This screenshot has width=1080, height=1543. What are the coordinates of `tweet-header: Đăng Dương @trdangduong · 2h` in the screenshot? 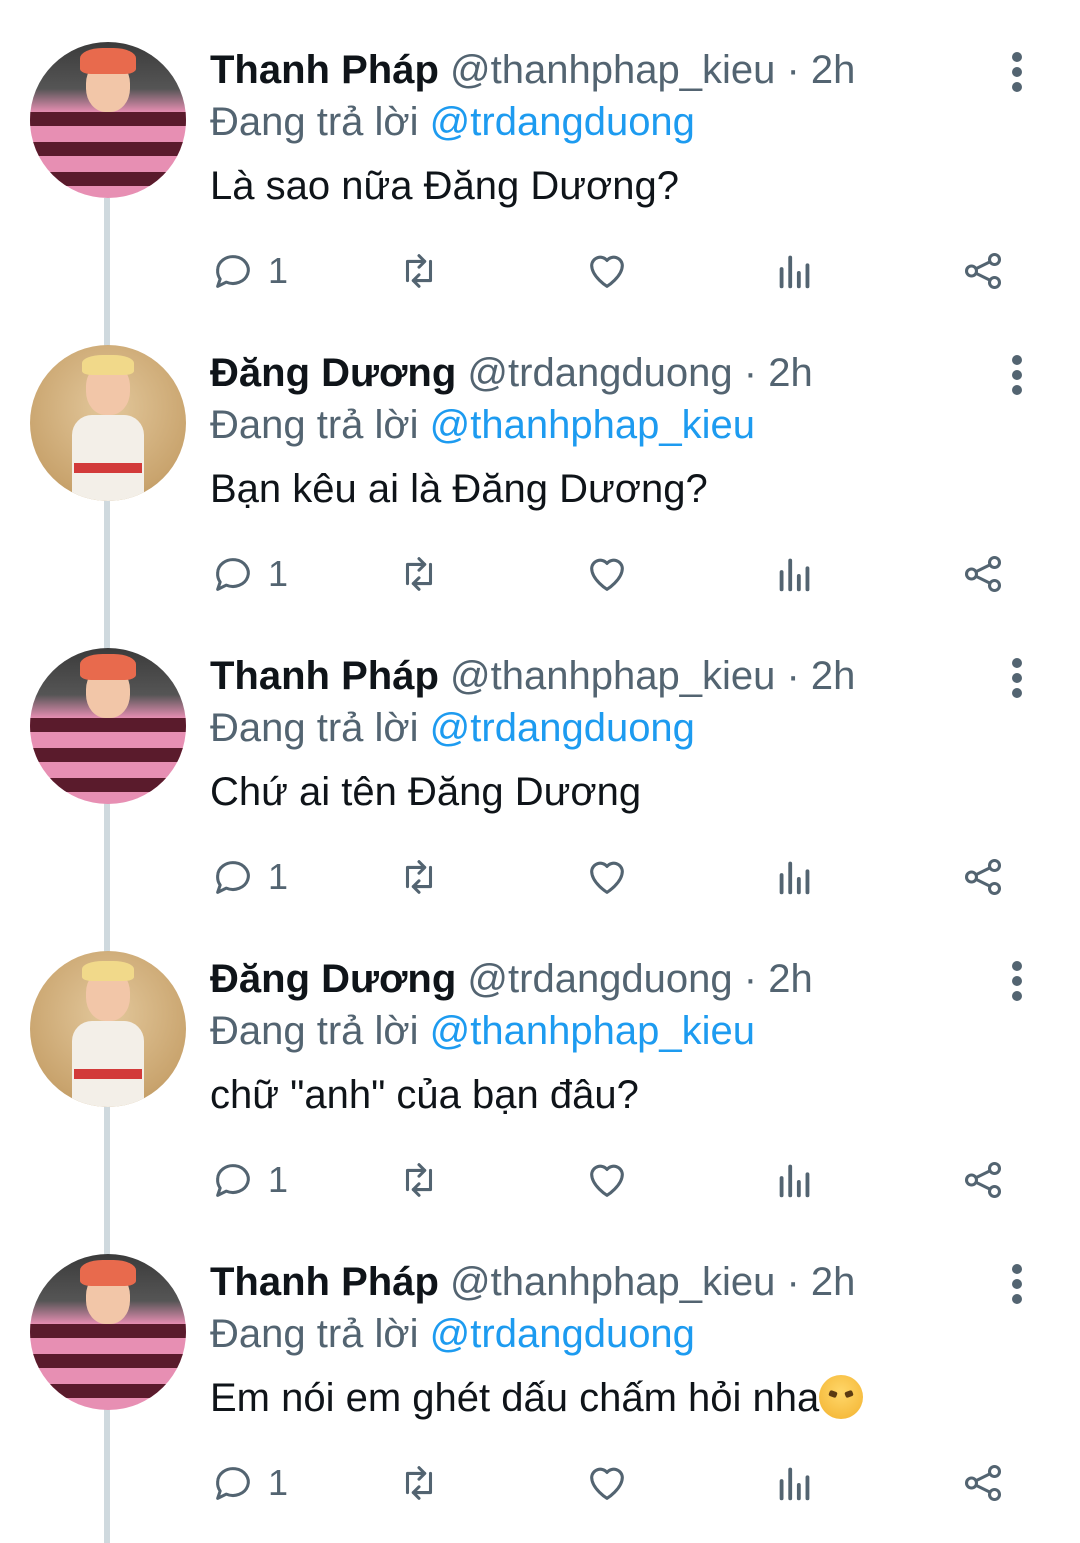 It's located at (511, 373).